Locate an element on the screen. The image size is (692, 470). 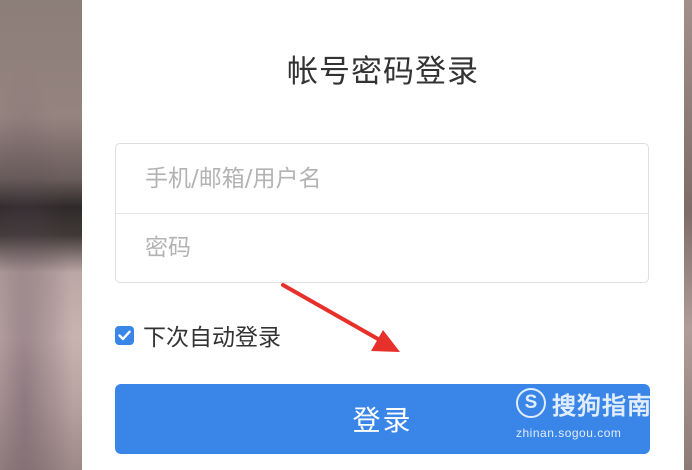
remember-me: 下次自动登录 is located at coordinates (198, 335).